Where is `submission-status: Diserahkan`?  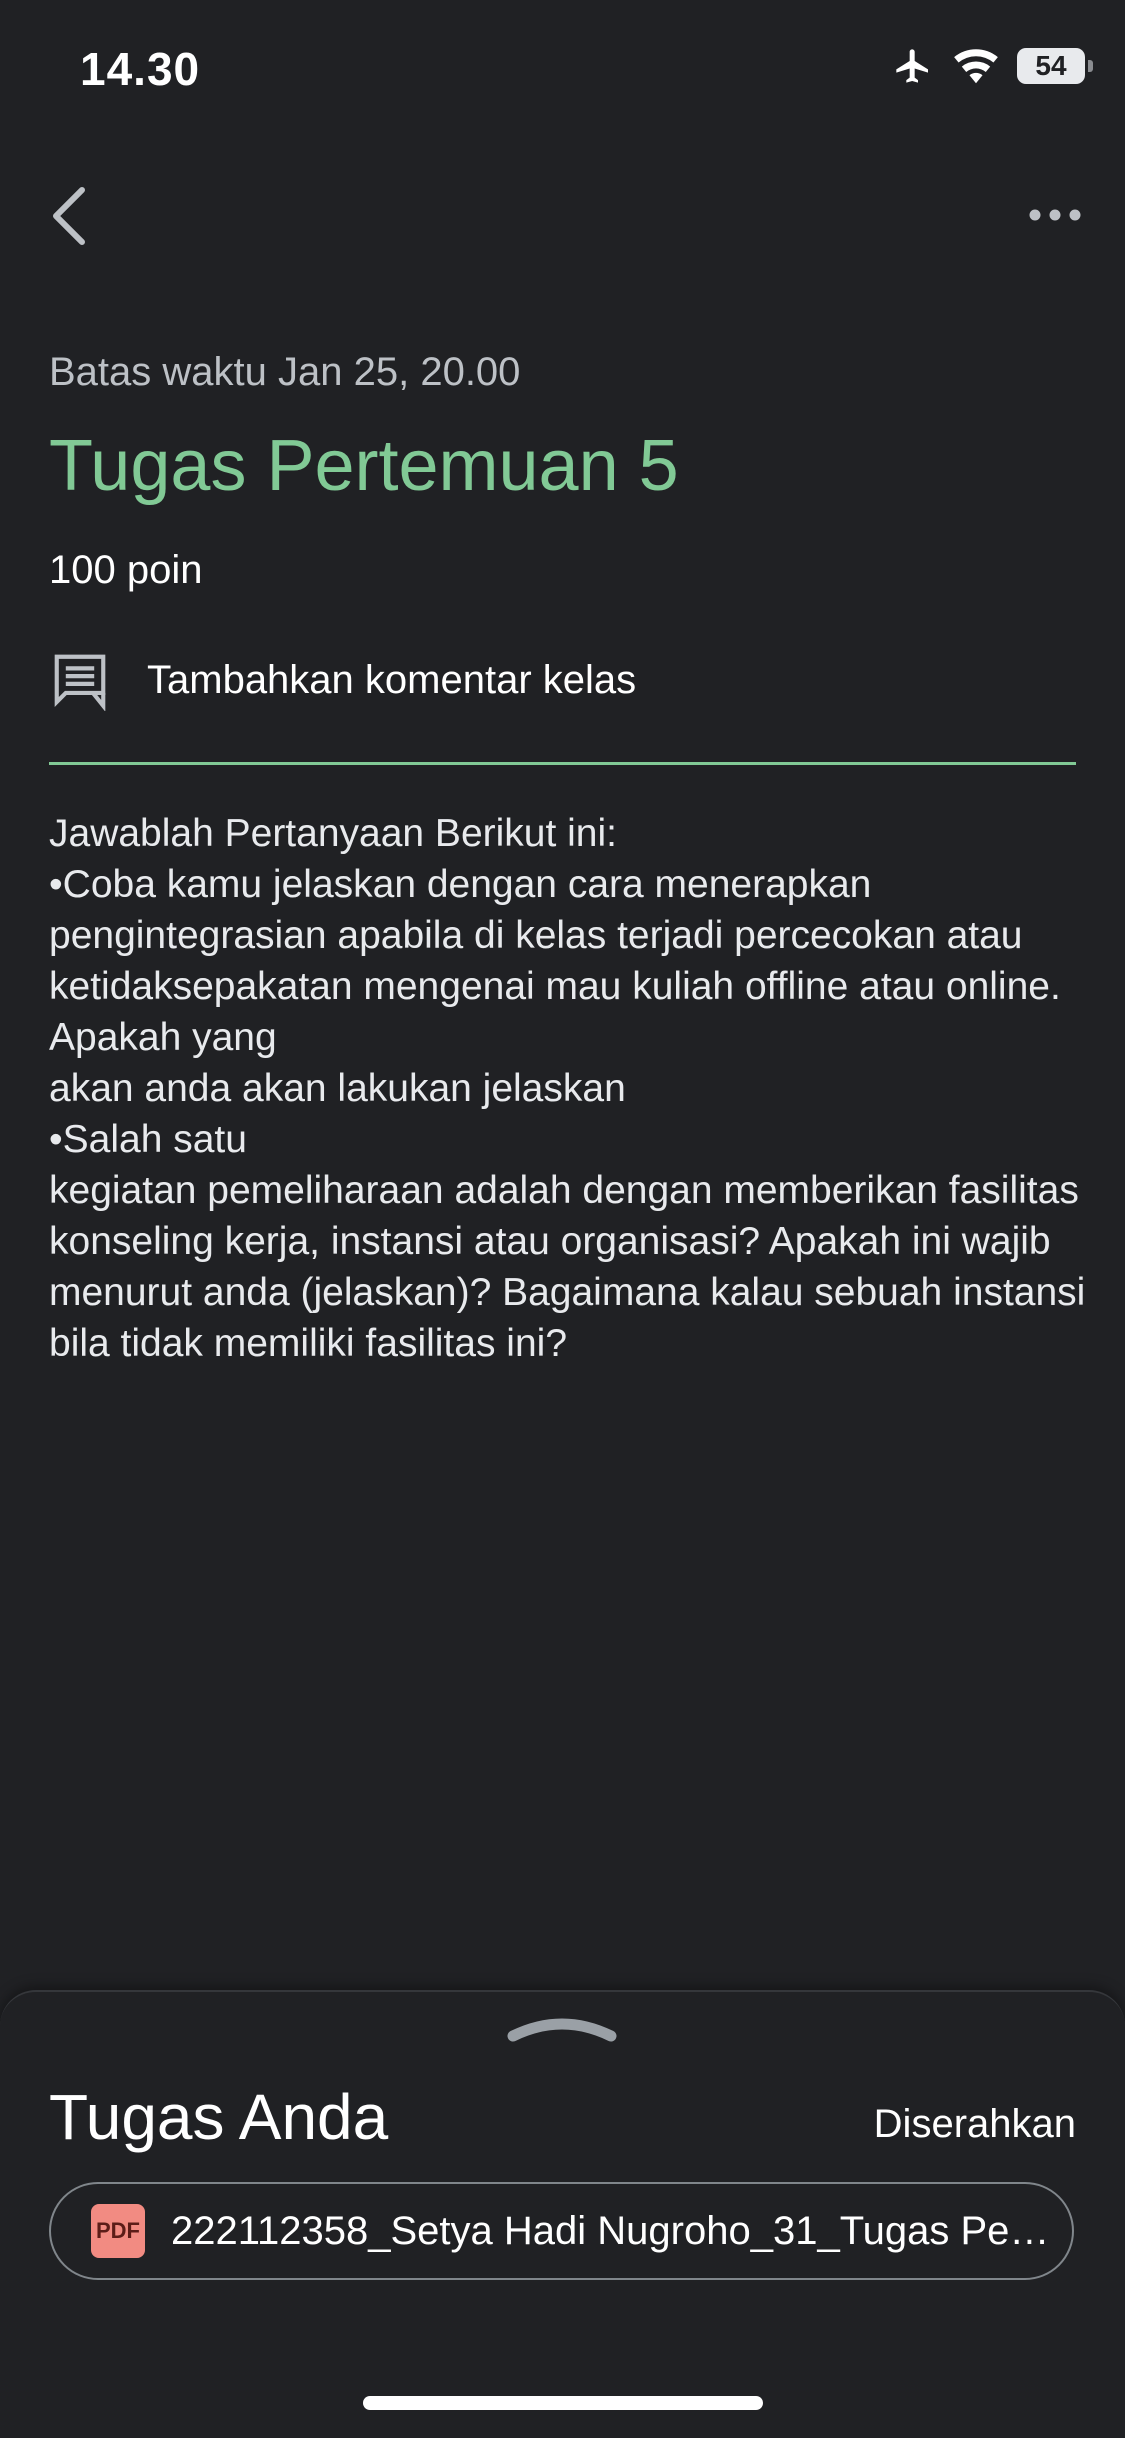 submission-status: Diserahkan is located at coordinates (974, 2124).